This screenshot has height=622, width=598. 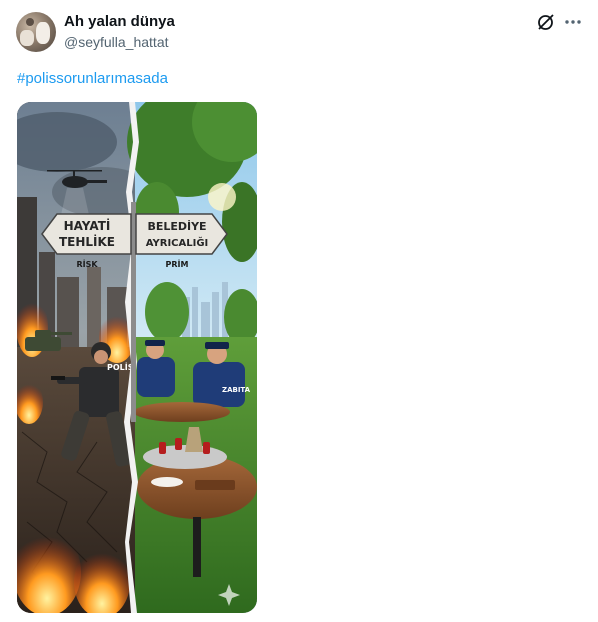 I want to click on author-handle: @seyfulla_hattat, so click(x=116, y=42).